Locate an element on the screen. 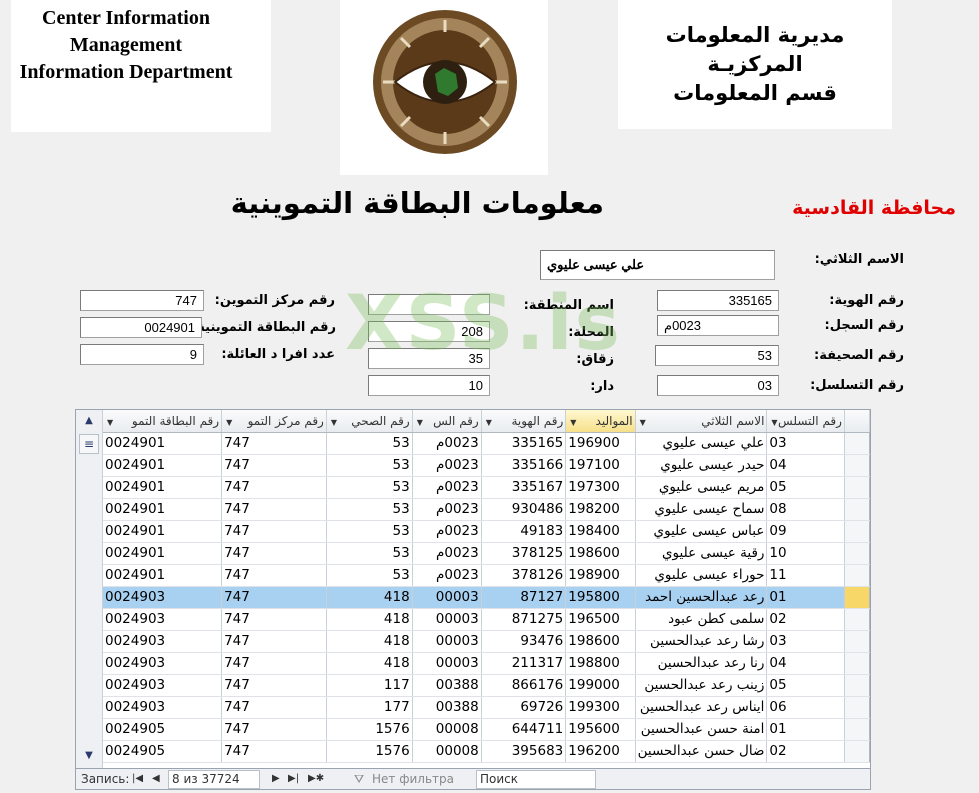 This screenshot has height=793, width=979. area-name-field is located at coordinates (429, 304).